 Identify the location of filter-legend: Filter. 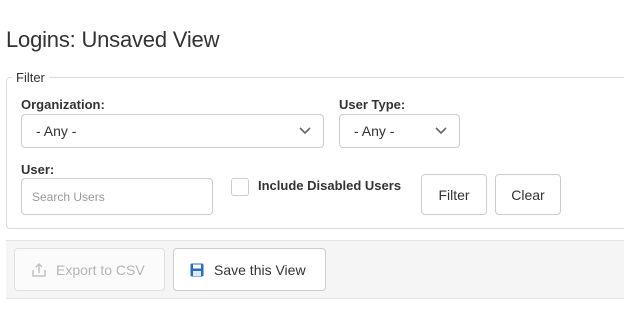
(30, 77).